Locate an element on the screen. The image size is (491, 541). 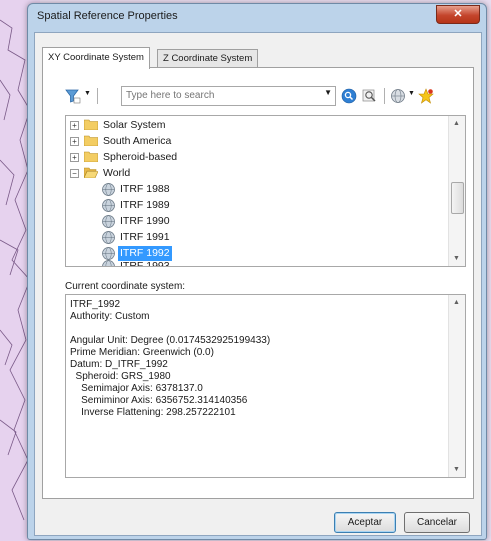
close-button: ✕ is located at coordinates (458, 14).